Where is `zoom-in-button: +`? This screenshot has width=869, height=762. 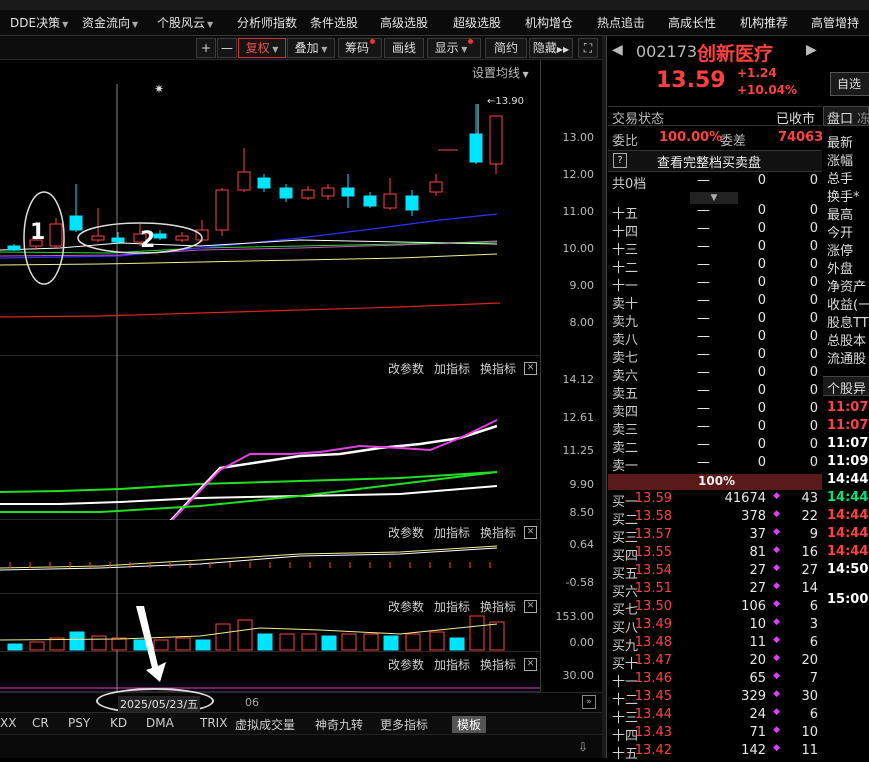
zoom-in-button: + is located at coordinates (206, 48).